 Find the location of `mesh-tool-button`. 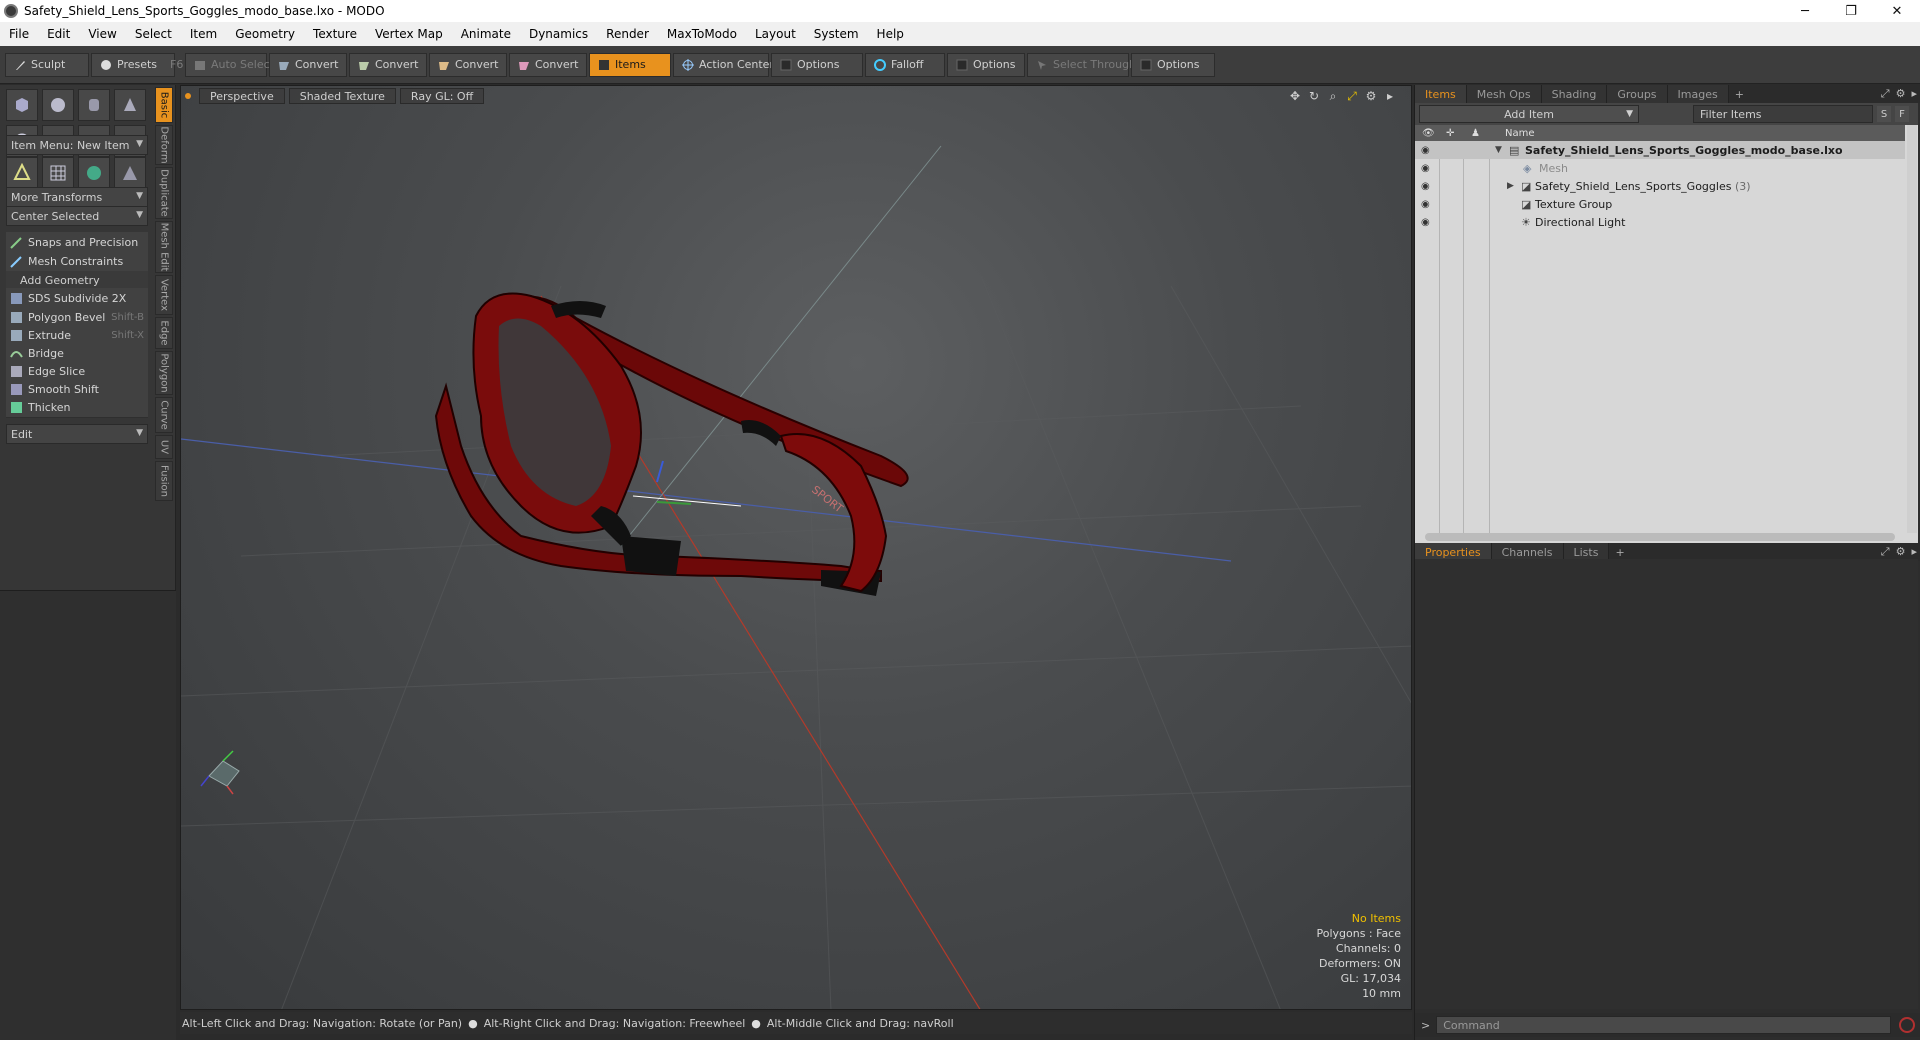

mesh-tool-button is located at coordinates (130, 173).